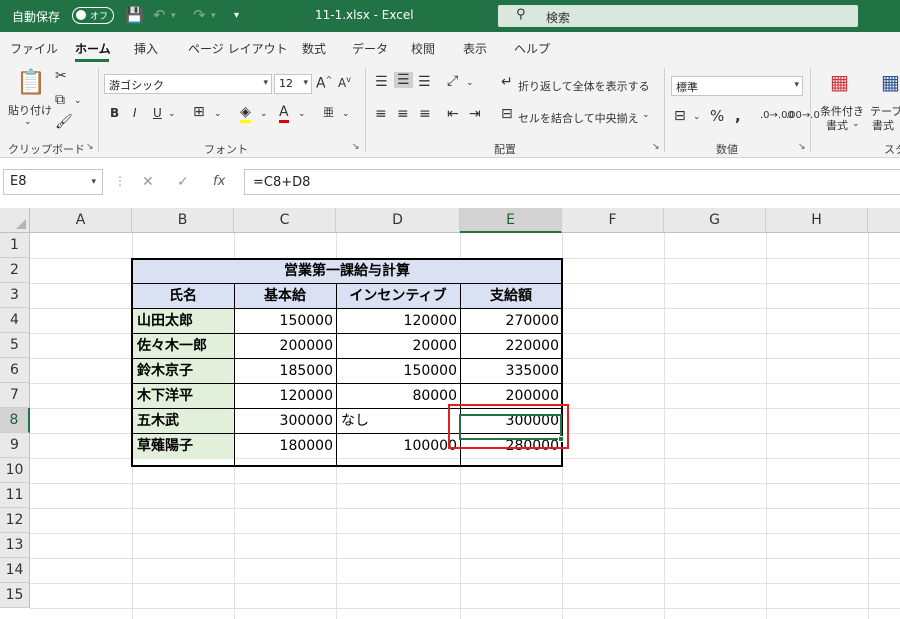  I want to click on align-right-icon: ≡, so click(425, 114).